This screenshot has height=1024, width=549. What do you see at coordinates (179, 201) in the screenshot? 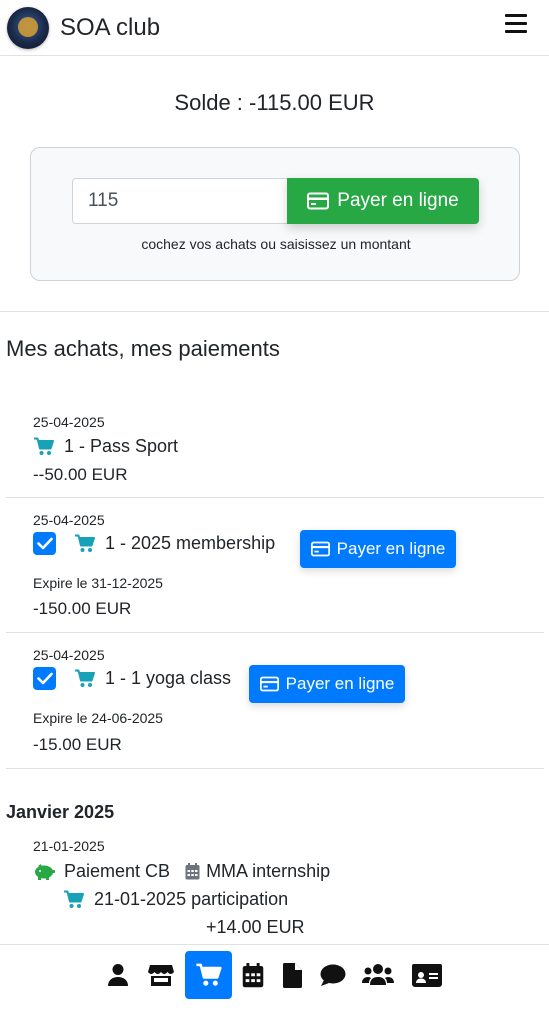
I see `amount-input` at bounding box center [179, 201].